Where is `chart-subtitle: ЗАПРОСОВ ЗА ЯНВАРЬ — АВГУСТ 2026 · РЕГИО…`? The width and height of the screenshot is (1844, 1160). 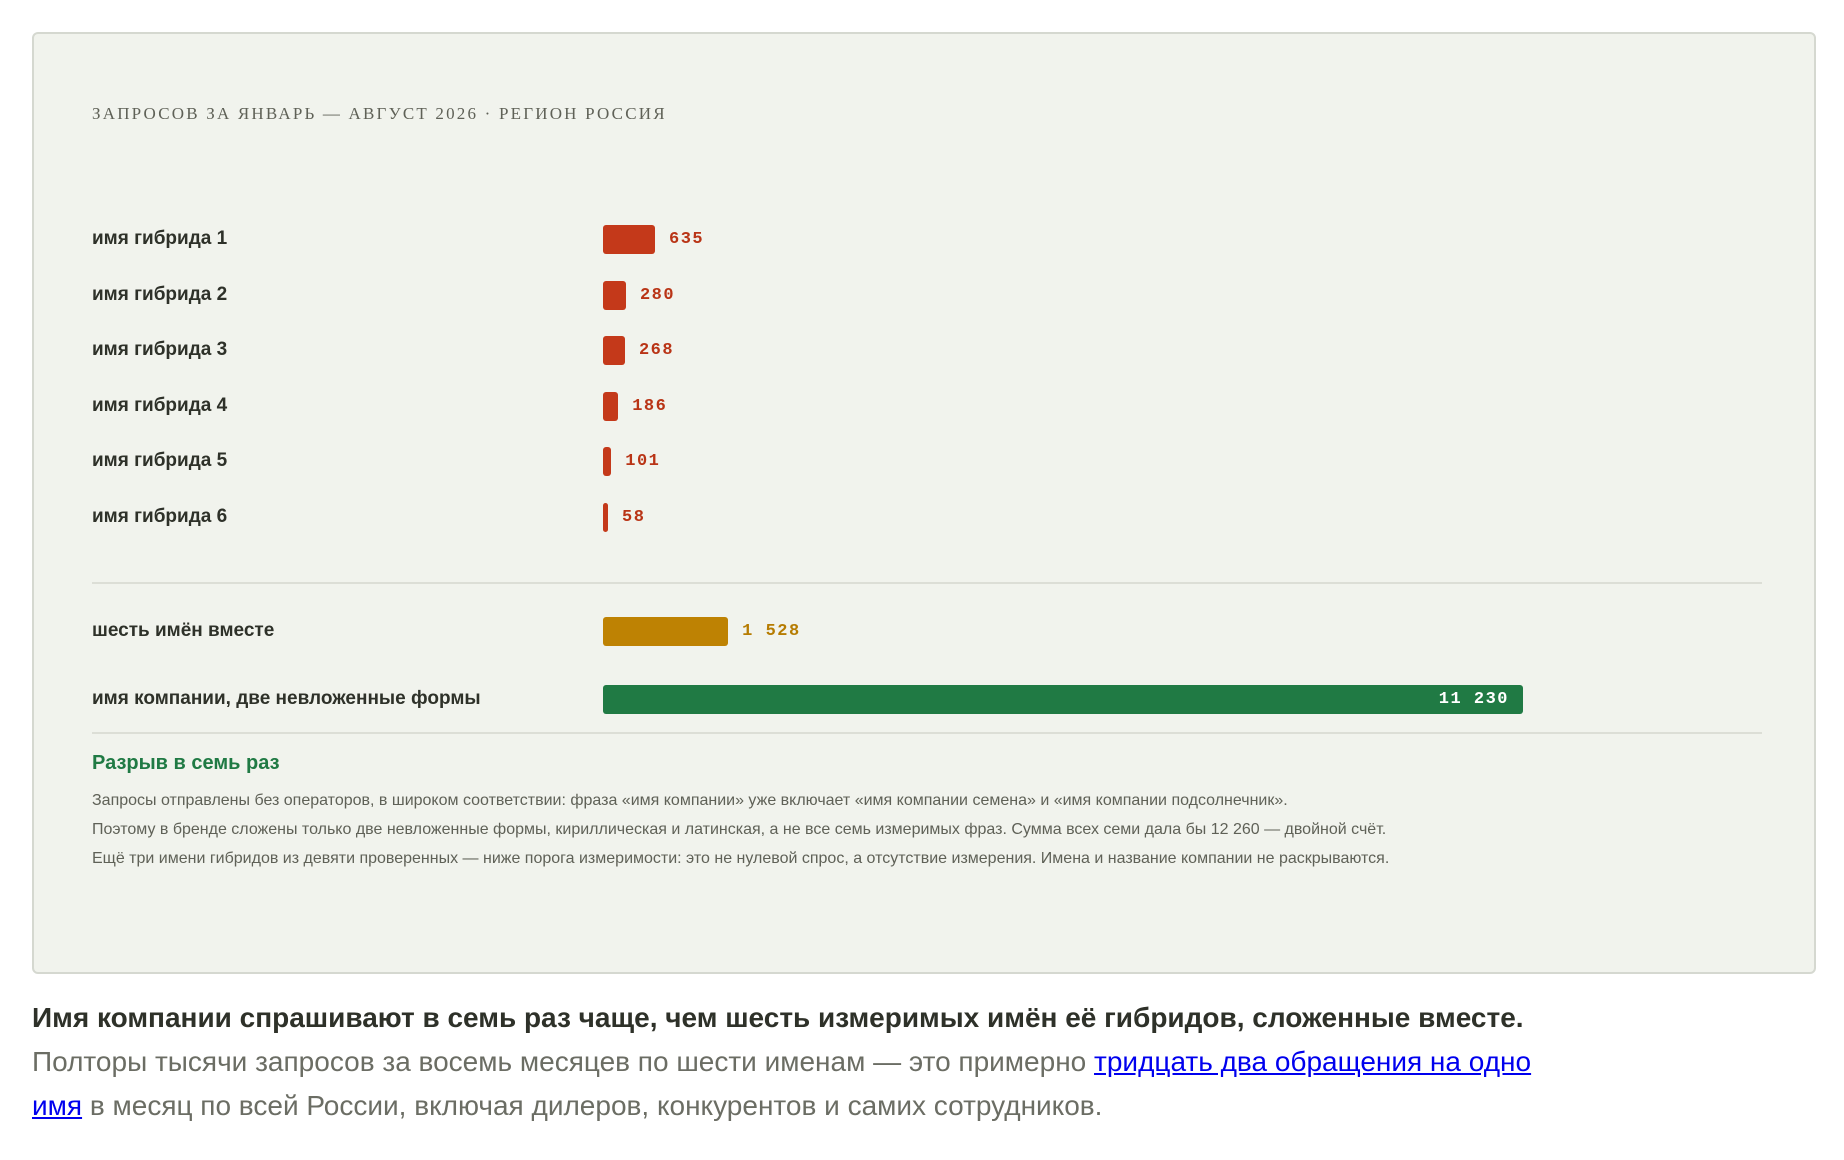
chart-subtitle: ЗАПРОСОВ ЗА ЯНВАРЬ — АВГУСТ 2026 · РЕГИО… is located at coordinates (379, 113).